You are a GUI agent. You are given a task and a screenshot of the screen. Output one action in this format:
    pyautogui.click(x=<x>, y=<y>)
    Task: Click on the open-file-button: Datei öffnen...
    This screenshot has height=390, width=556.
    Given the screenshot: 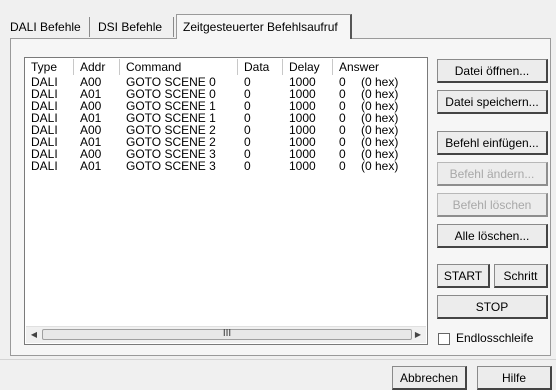 What is the action you would take?
    pyautogui.click(x=492, y=71)
    